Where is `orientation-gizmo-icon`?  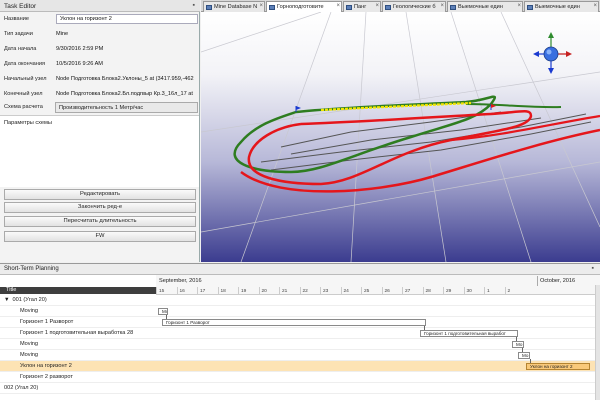
orientation-gizmo-icon is located at coordinates (552, 53).